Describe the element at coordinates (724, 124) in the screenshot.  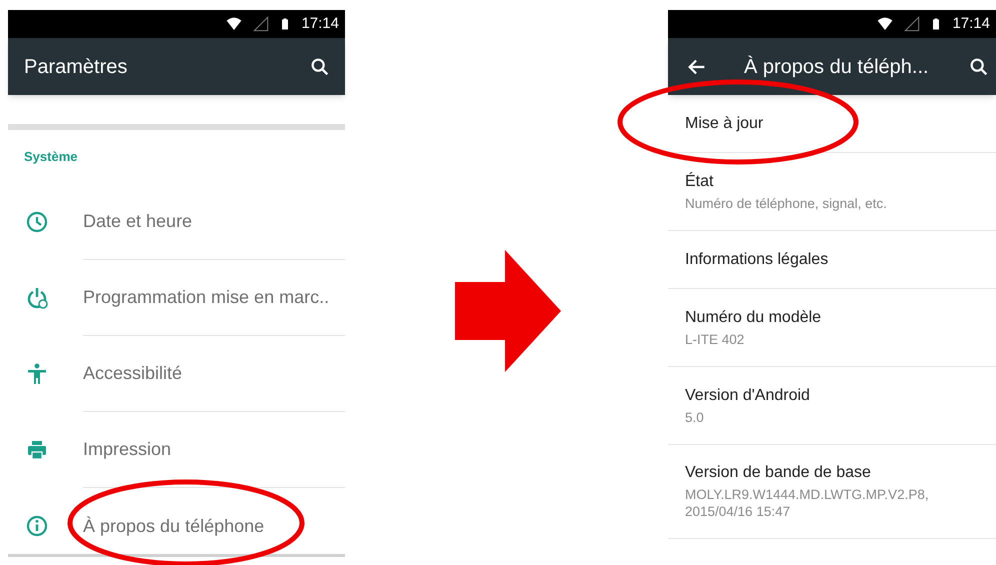
I see `item-title: Mise à jour` at that location.